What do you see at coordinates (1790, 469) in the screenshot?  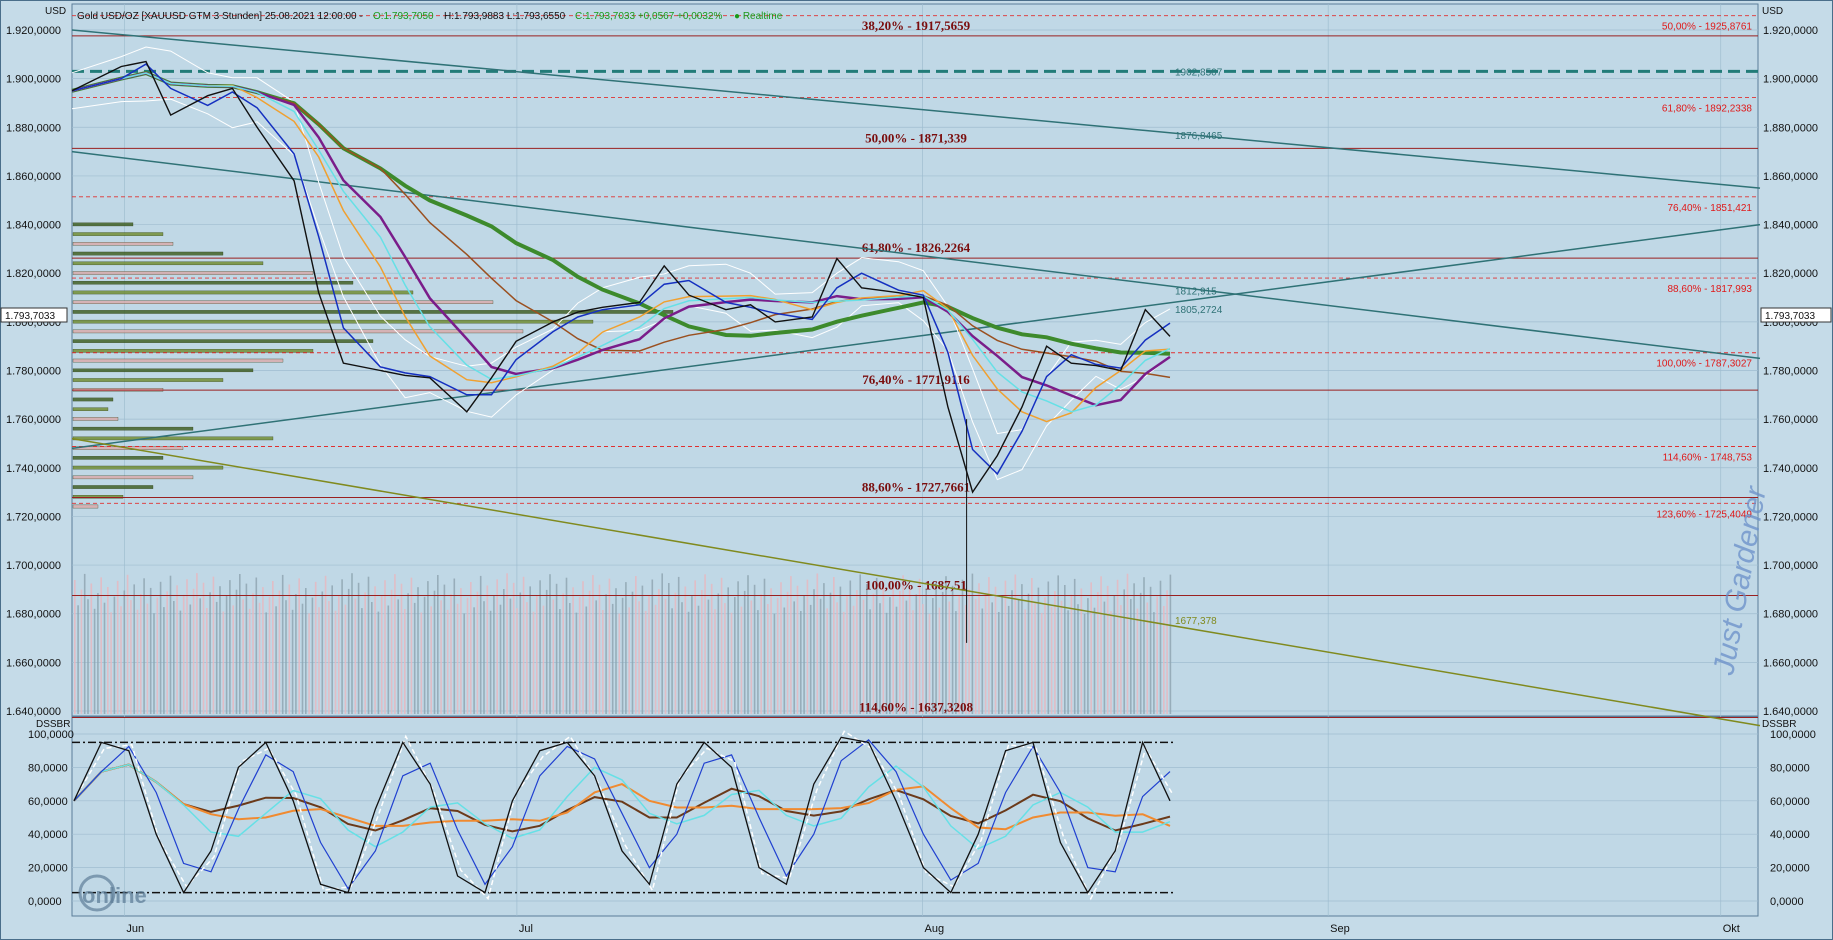 I see `y-tick-right: 1.740,0000` at bounding box center [1790, 469].